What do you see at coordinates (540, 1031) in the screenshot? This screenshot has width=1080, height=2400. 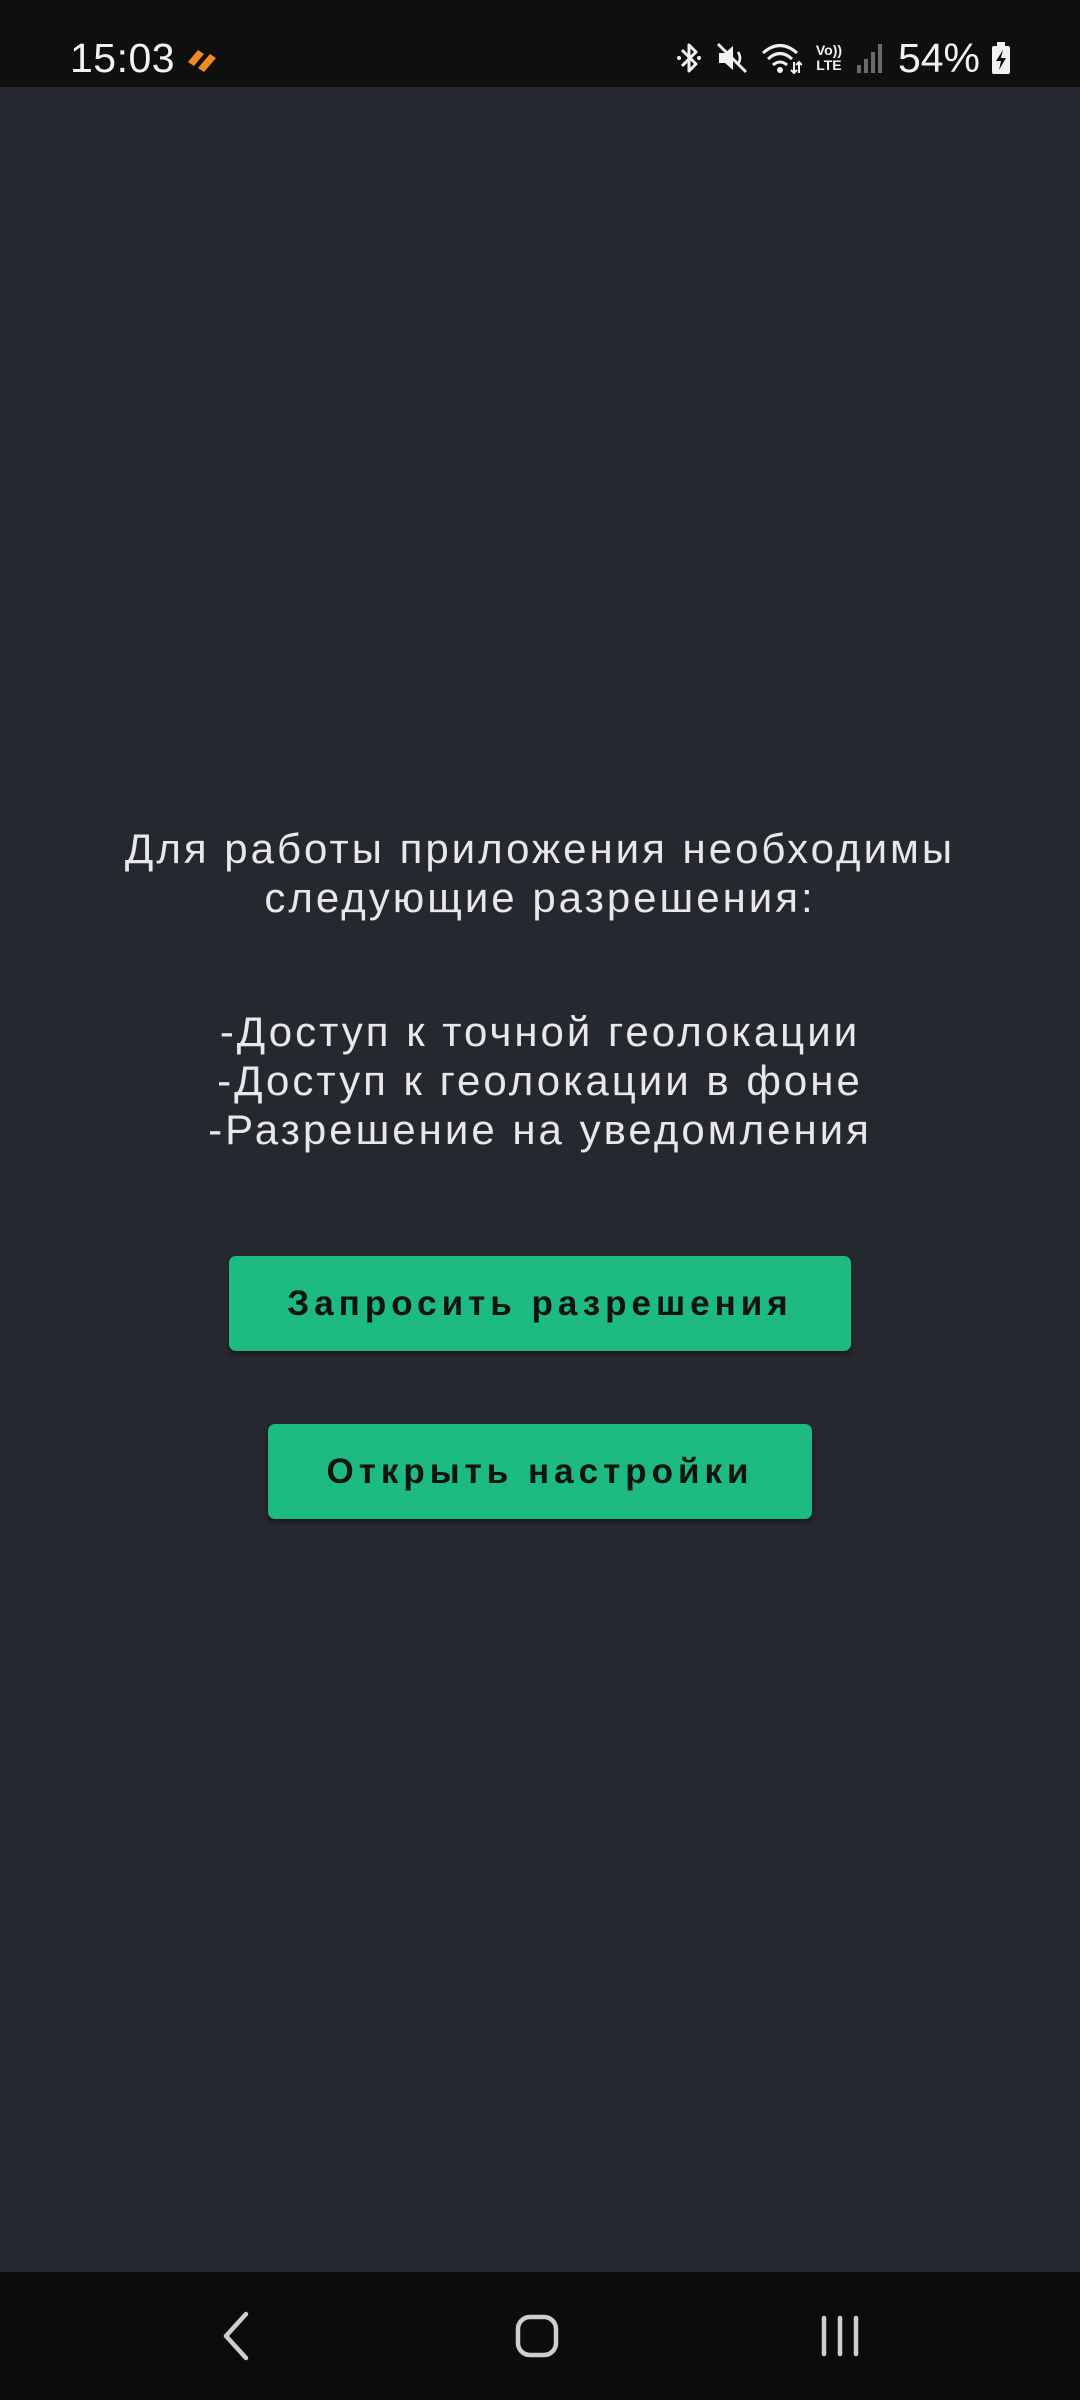 I see `permission-precise-location: -Доступ к точной геолокации` at bounding box center [540, 1031].